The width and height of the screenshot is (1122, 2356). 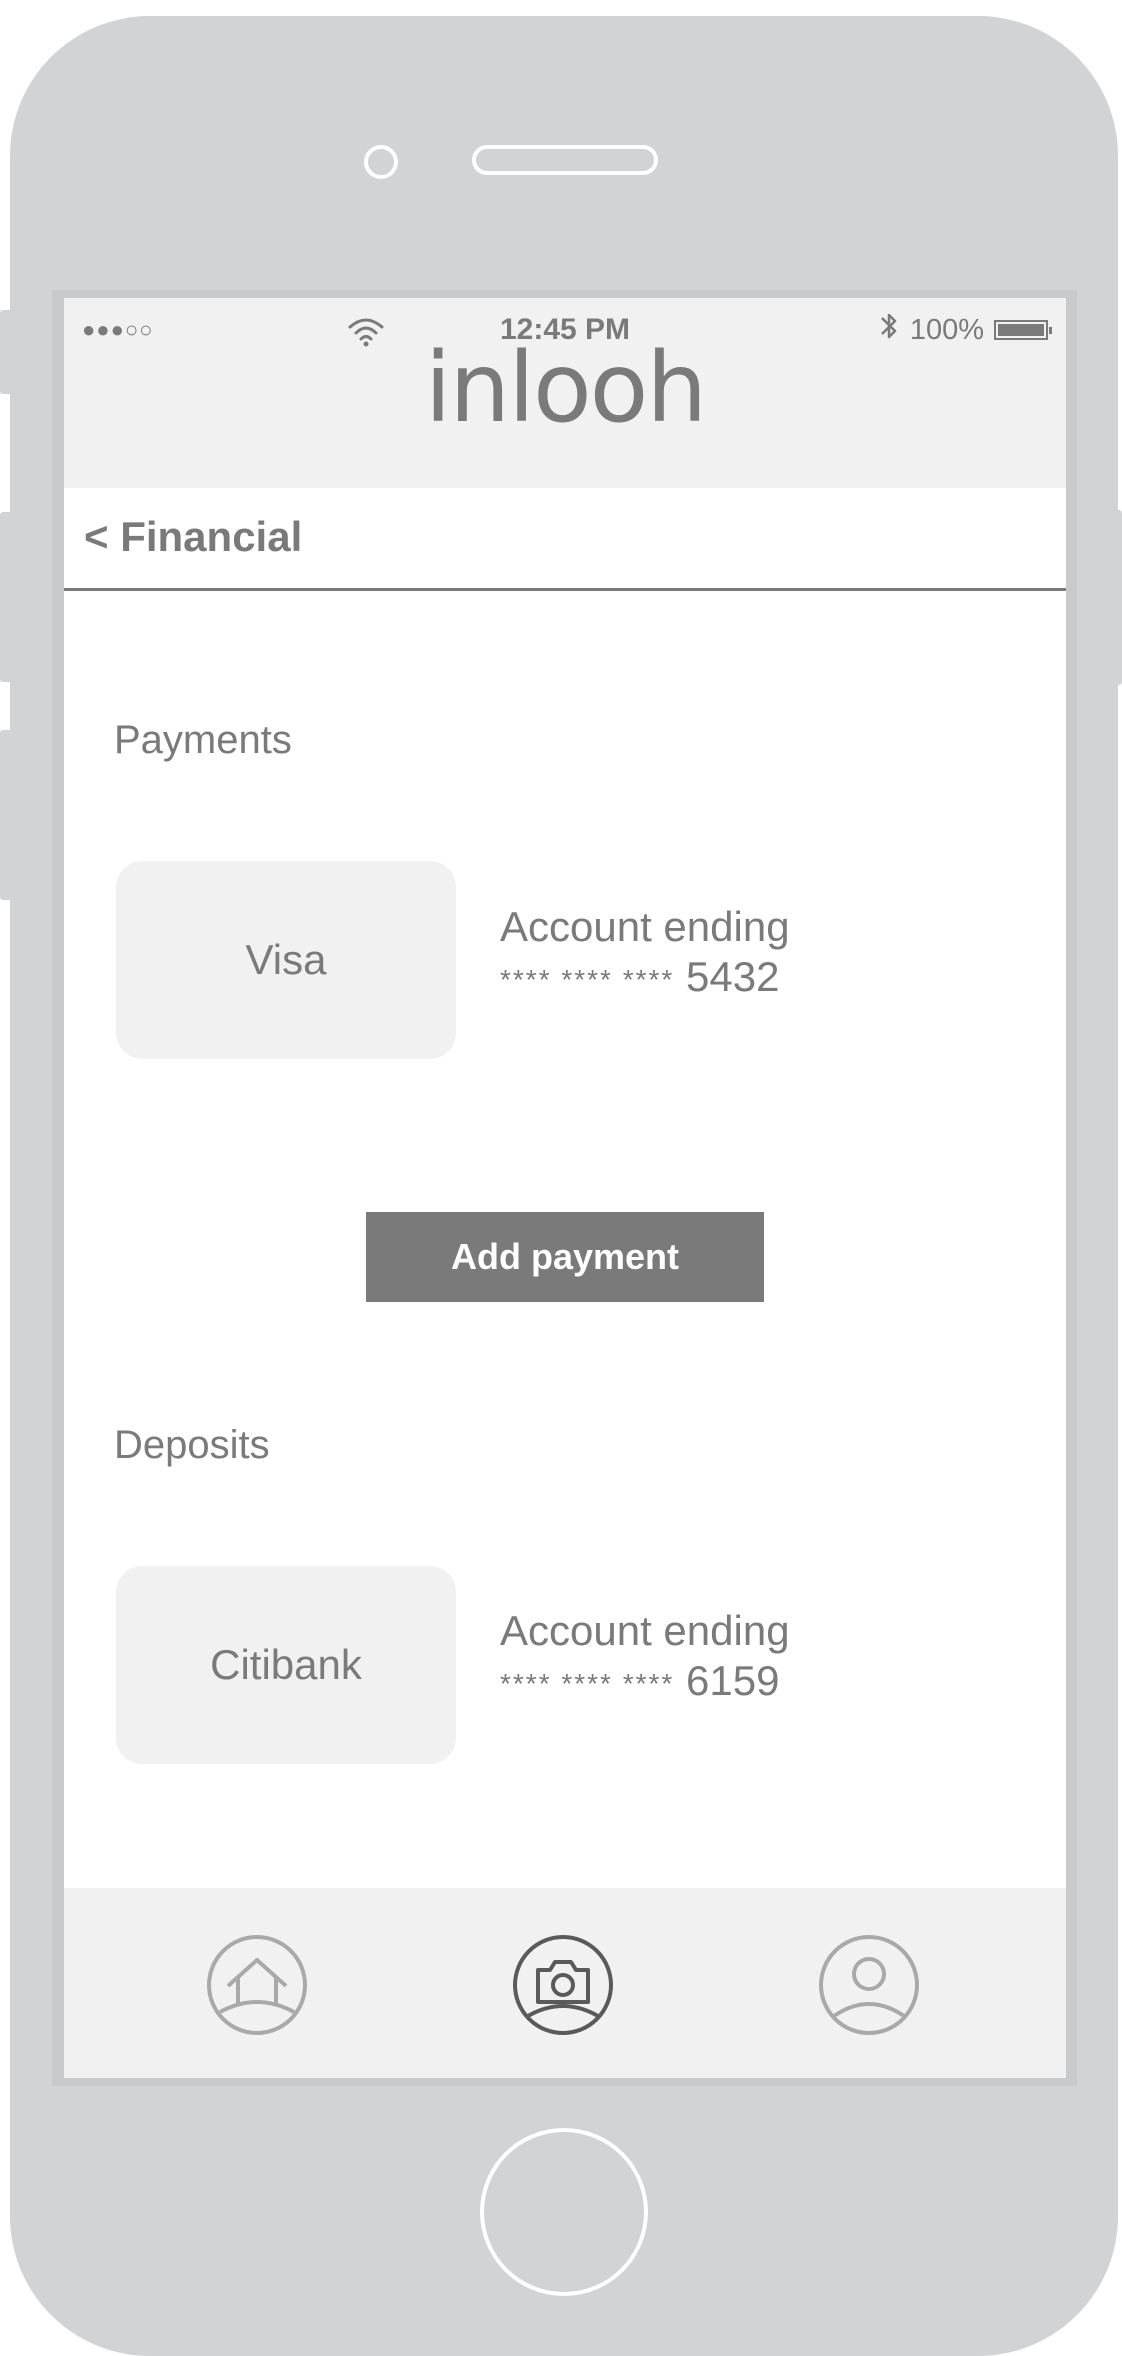 What do you see at coordinates (565, 160) in the screenshot?
I see `earpiece-speaker` at bounding box center [565, 160].